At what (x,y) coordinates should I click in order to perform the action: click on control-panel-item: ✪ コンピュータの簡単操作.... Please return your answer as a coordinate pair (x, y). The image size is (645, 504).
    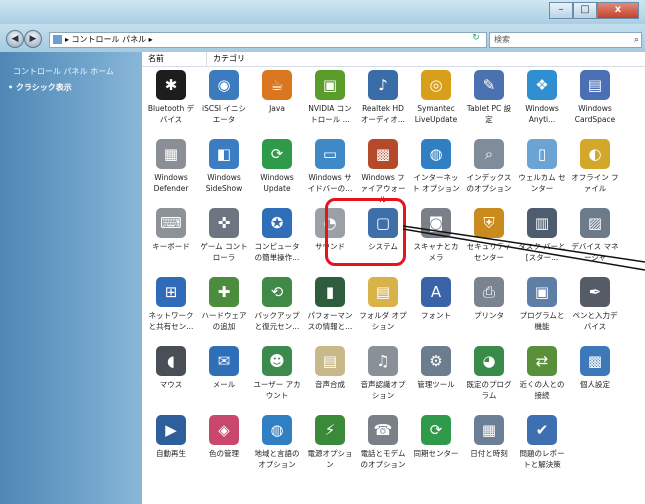
    Looking at the image, I should click on (277, 235).